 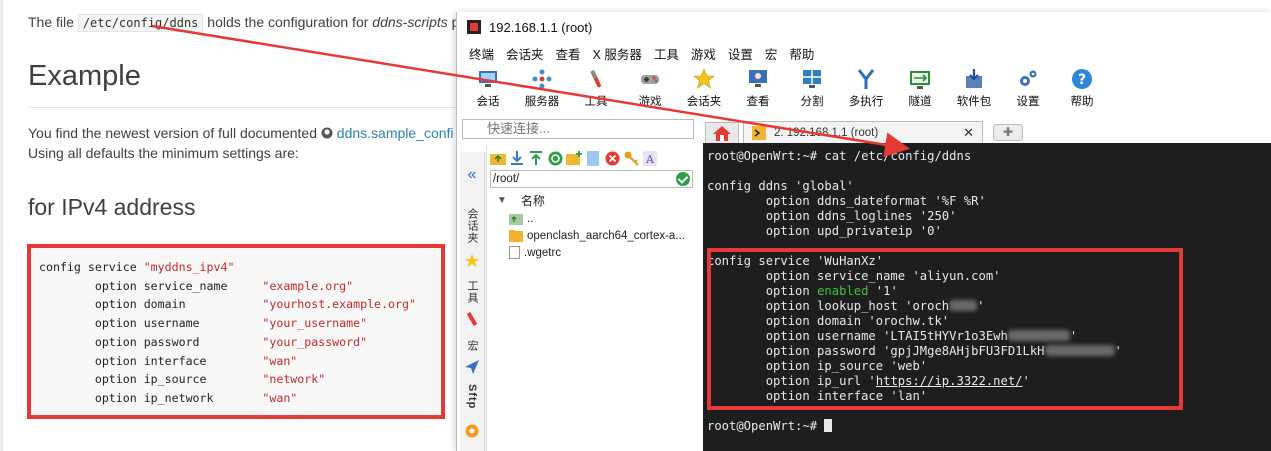 What do you see at coordinates (514, 252) in the screenshot?
I see `file-icon` at bounding box center [514, 252].